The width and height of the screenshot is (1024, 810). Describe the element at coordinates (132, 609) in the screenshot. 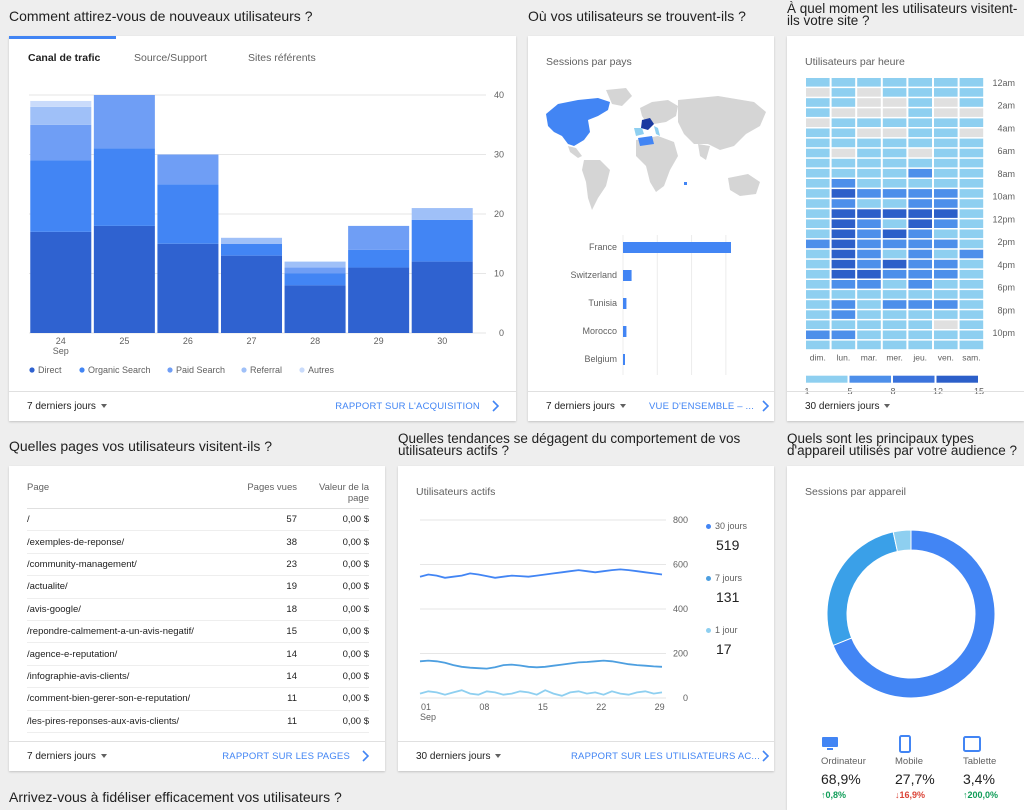

I see `page-path: /avis-google/` at that location.